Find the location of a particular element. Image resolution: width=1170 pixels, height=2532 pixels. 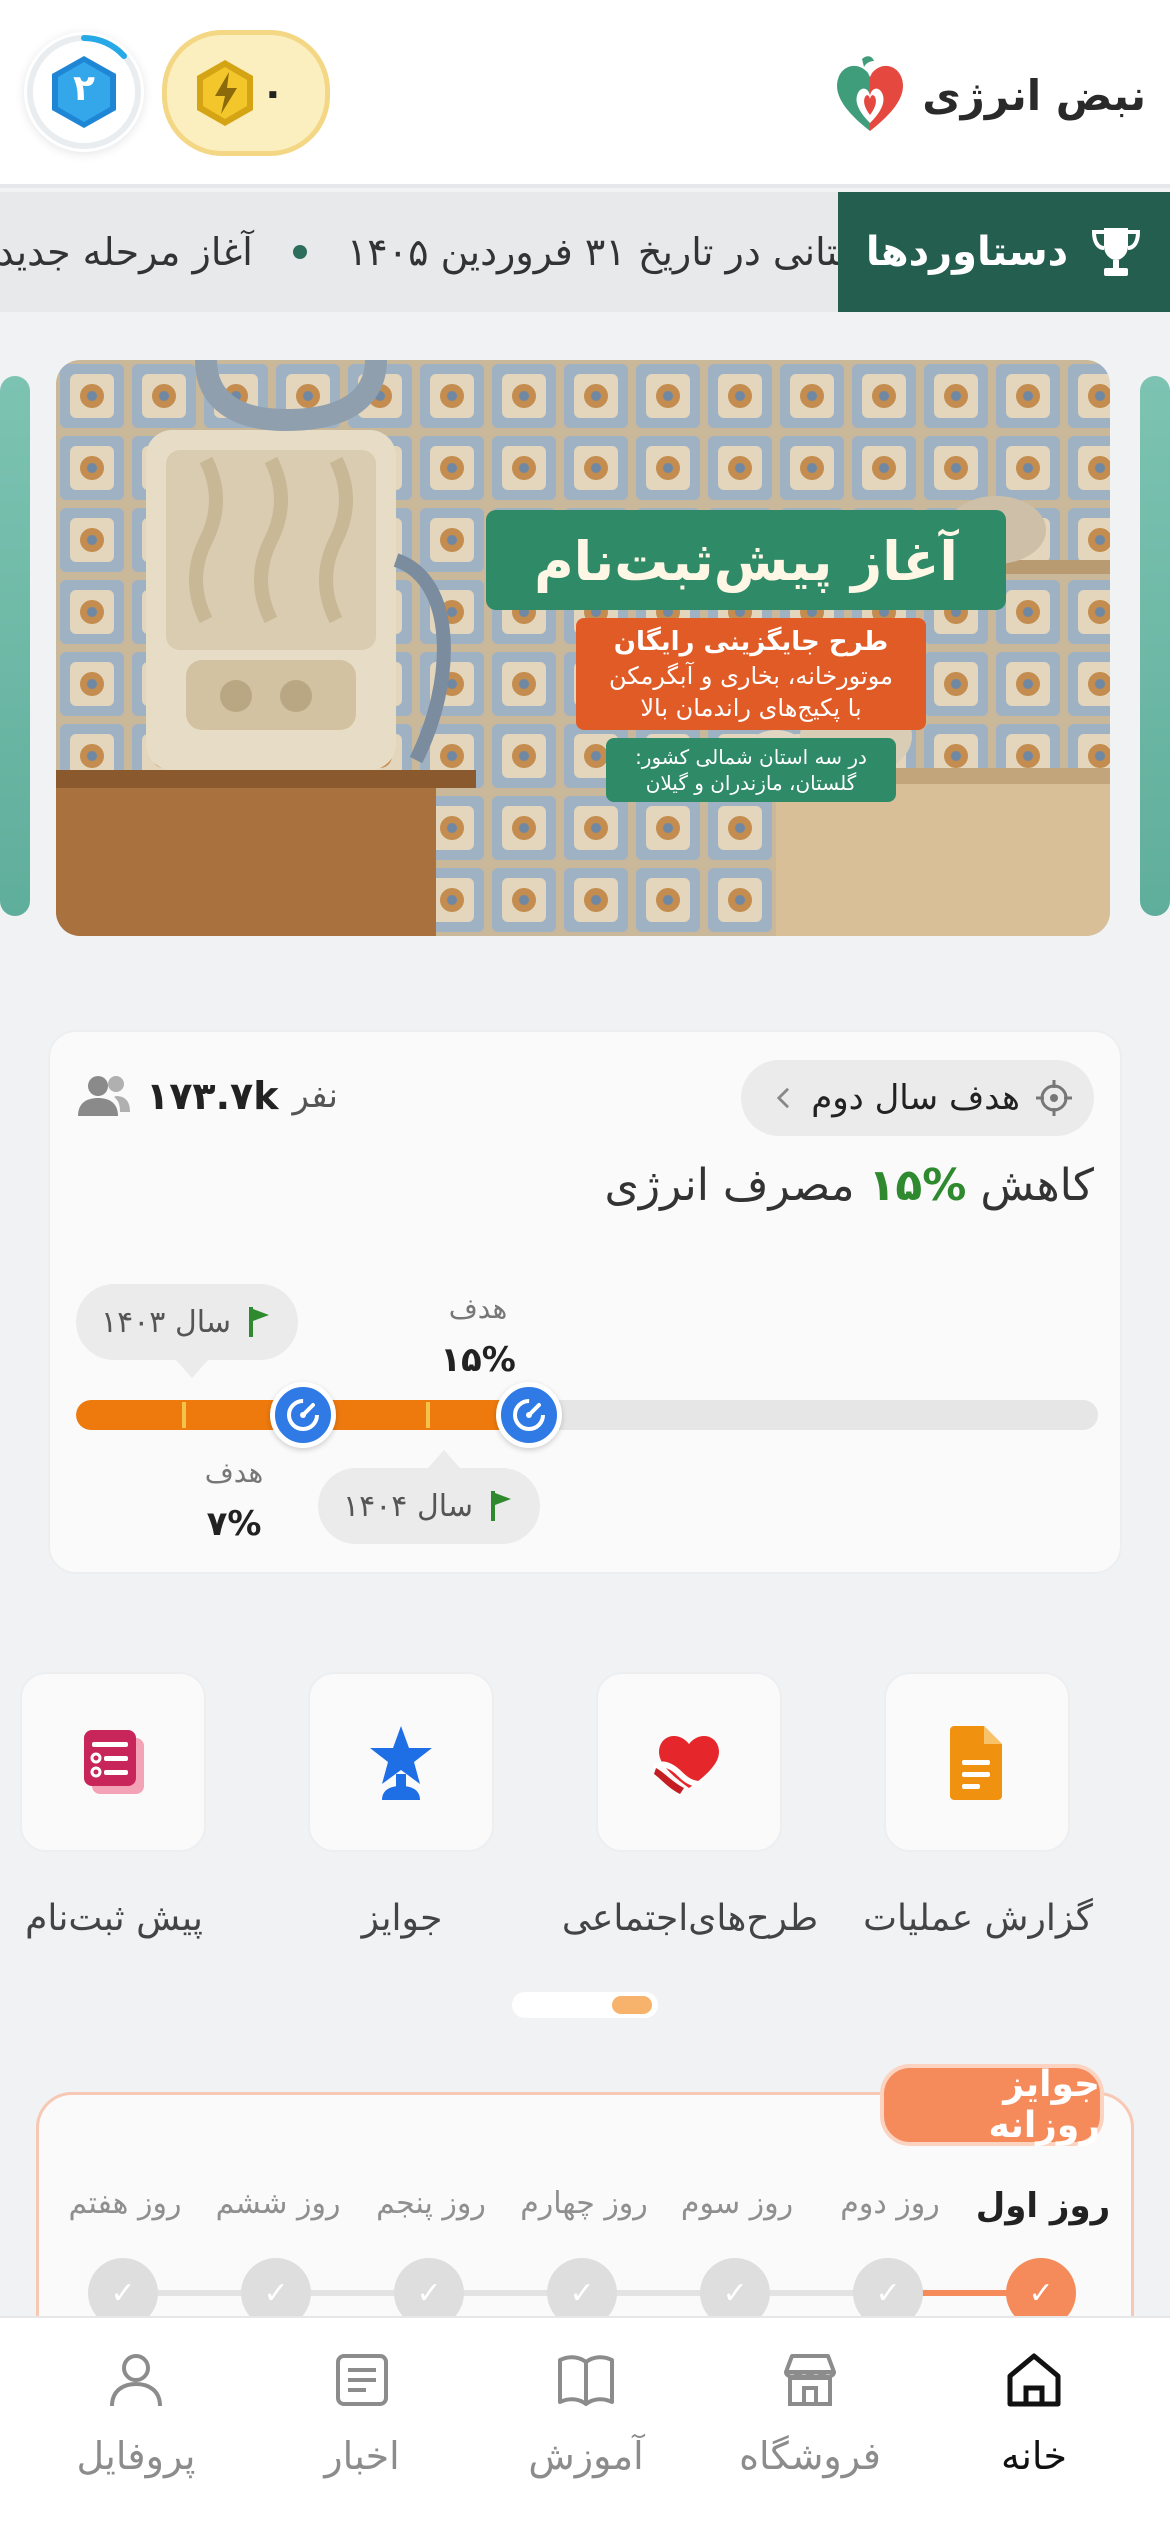

participants-unit: نفر is located at coordinates (315, 1096).